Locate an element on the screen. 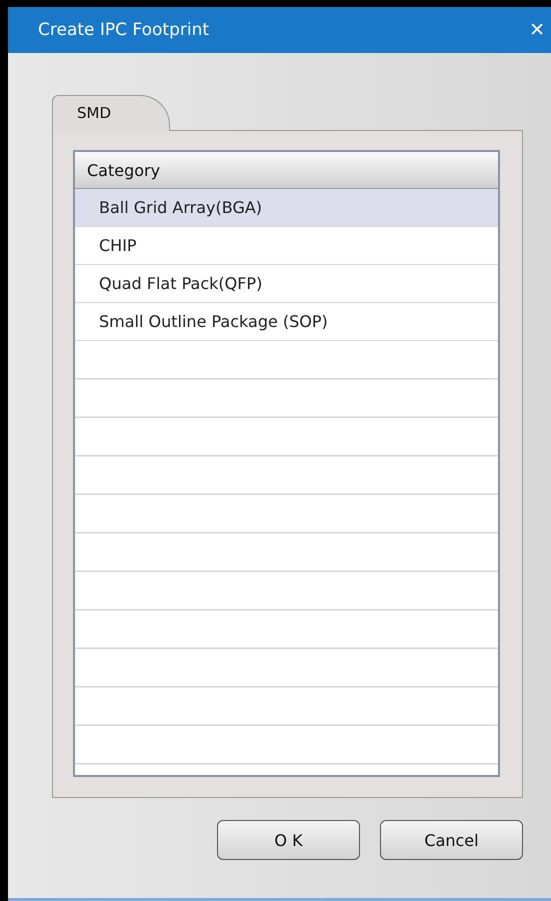 This screenshot has width=551, height=901. column-header: Category is located at coordinates (286, 170).